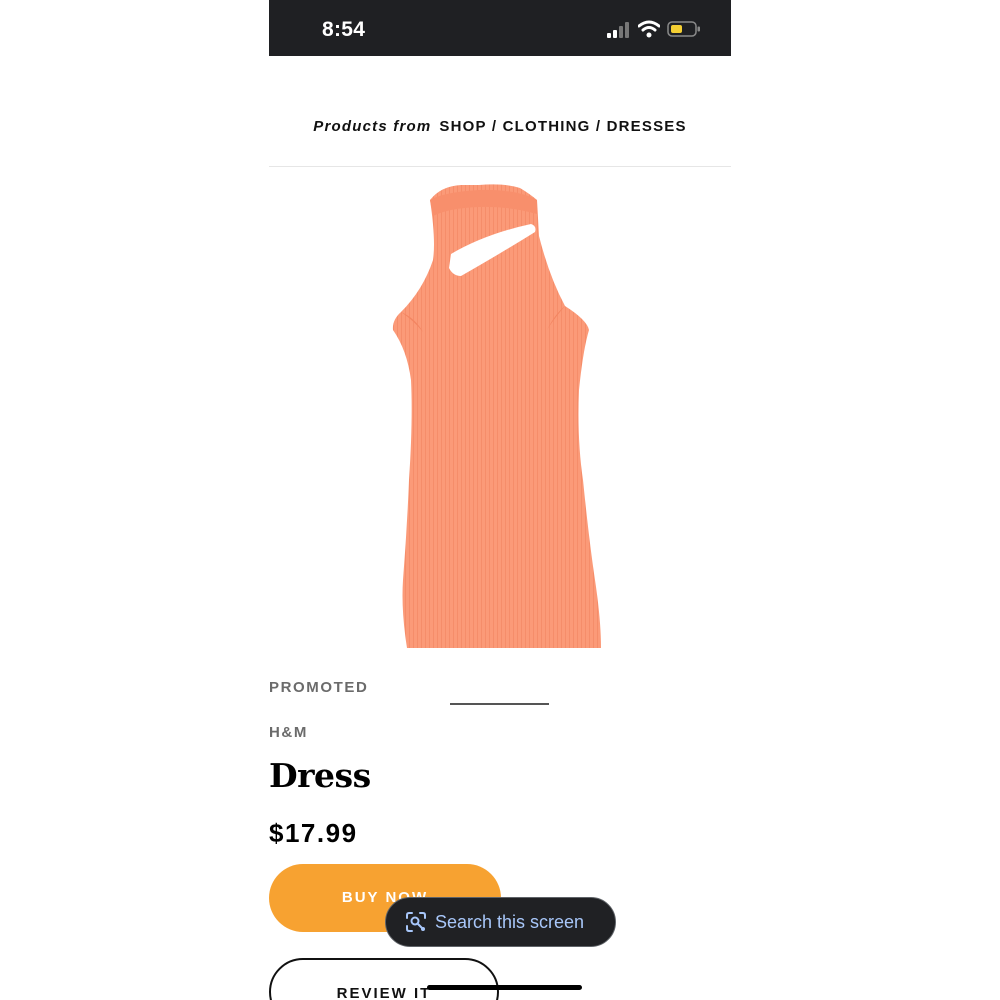 The width and height of the screenshot is (1000, 1000). I want to click on battery-icon, so click(683, 29).